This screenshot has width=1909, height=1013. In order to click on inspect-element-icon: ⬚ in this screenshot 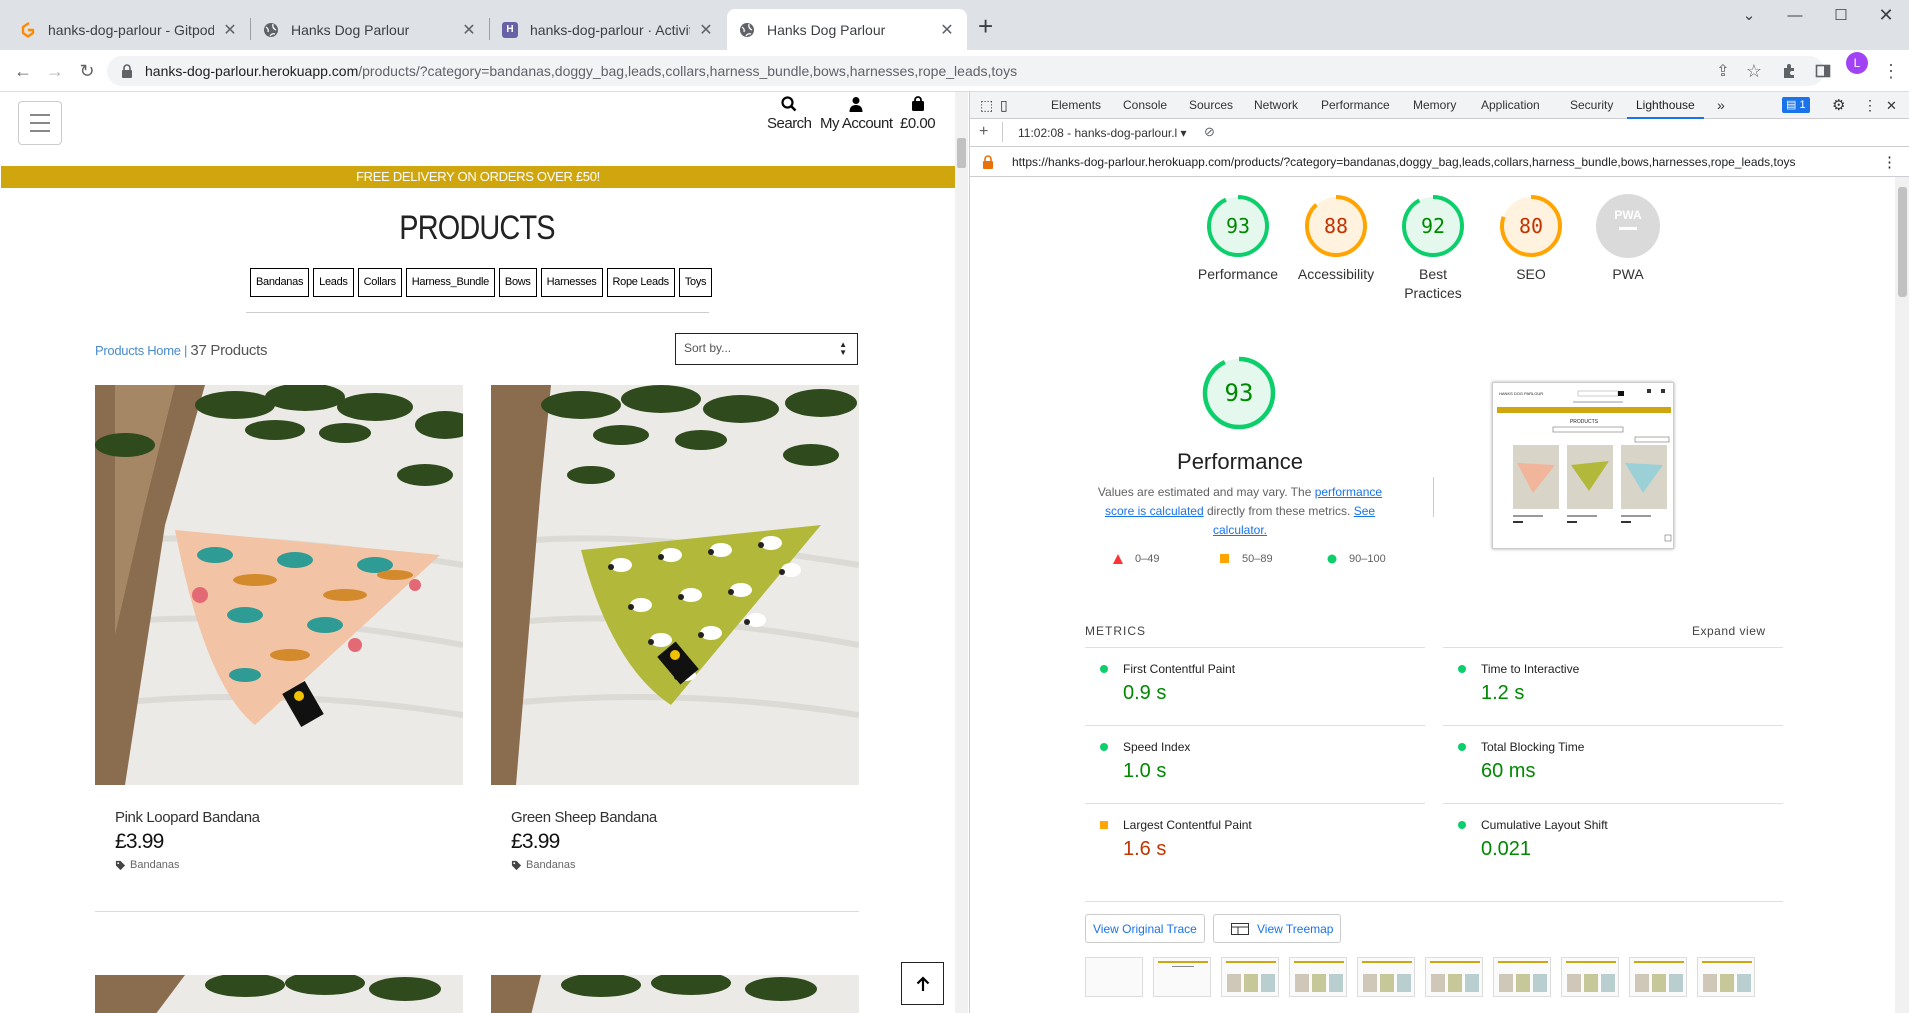, I will do `click(986, 105)`.